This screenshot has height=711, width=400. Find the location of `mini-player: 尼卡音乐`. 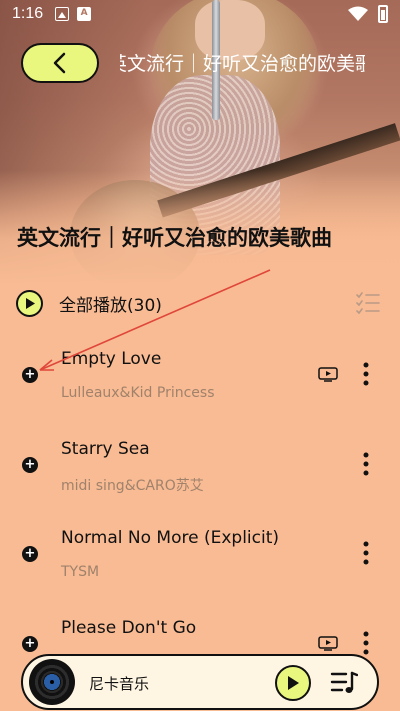

mini-player: 尼卡音乐 is located at coordinates (200, 682).